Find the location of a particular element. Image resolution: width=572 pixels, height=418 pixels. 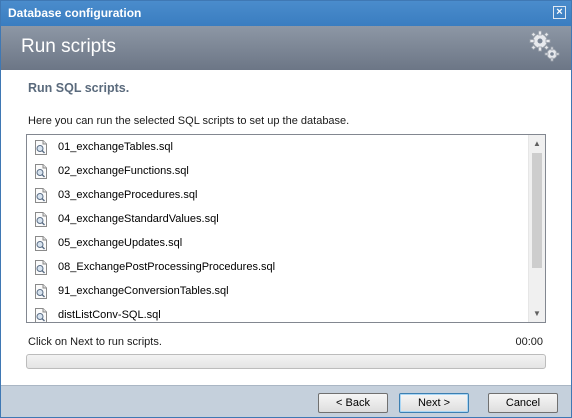

list-item: 08_ExchangePostProcessingProcedures.sql is located at coordinates (277, 267).